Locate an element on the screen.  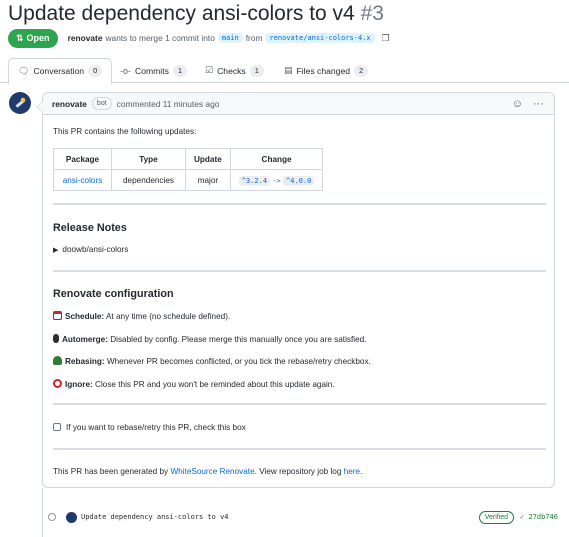
verified-badge: Verified is located at coordinates (496, 517).